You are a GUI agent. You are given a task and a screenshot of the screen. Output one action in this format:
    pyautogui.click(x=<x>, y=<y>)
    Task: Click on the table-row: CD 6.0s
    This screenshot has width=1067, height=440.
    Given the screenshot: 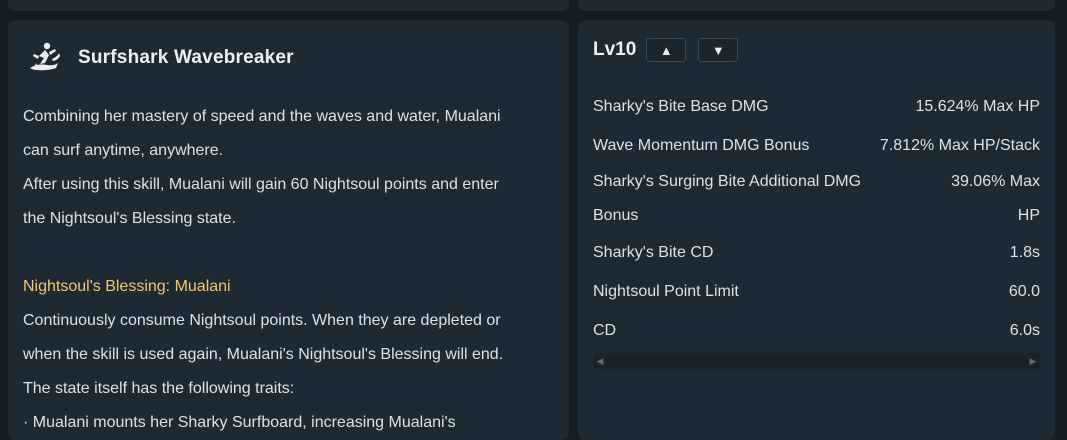 What is the action you would take?
    pyautogui.click(x=816, y=330)
    